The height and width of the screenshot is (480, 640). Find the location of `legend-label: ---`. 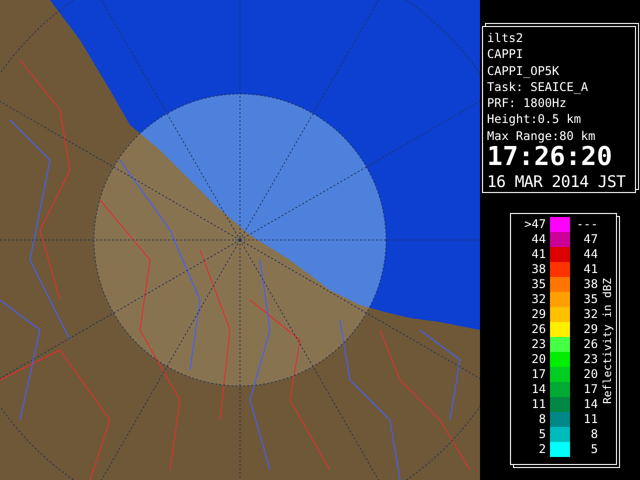

legend-label: --- is located at coordinates (586, 224).